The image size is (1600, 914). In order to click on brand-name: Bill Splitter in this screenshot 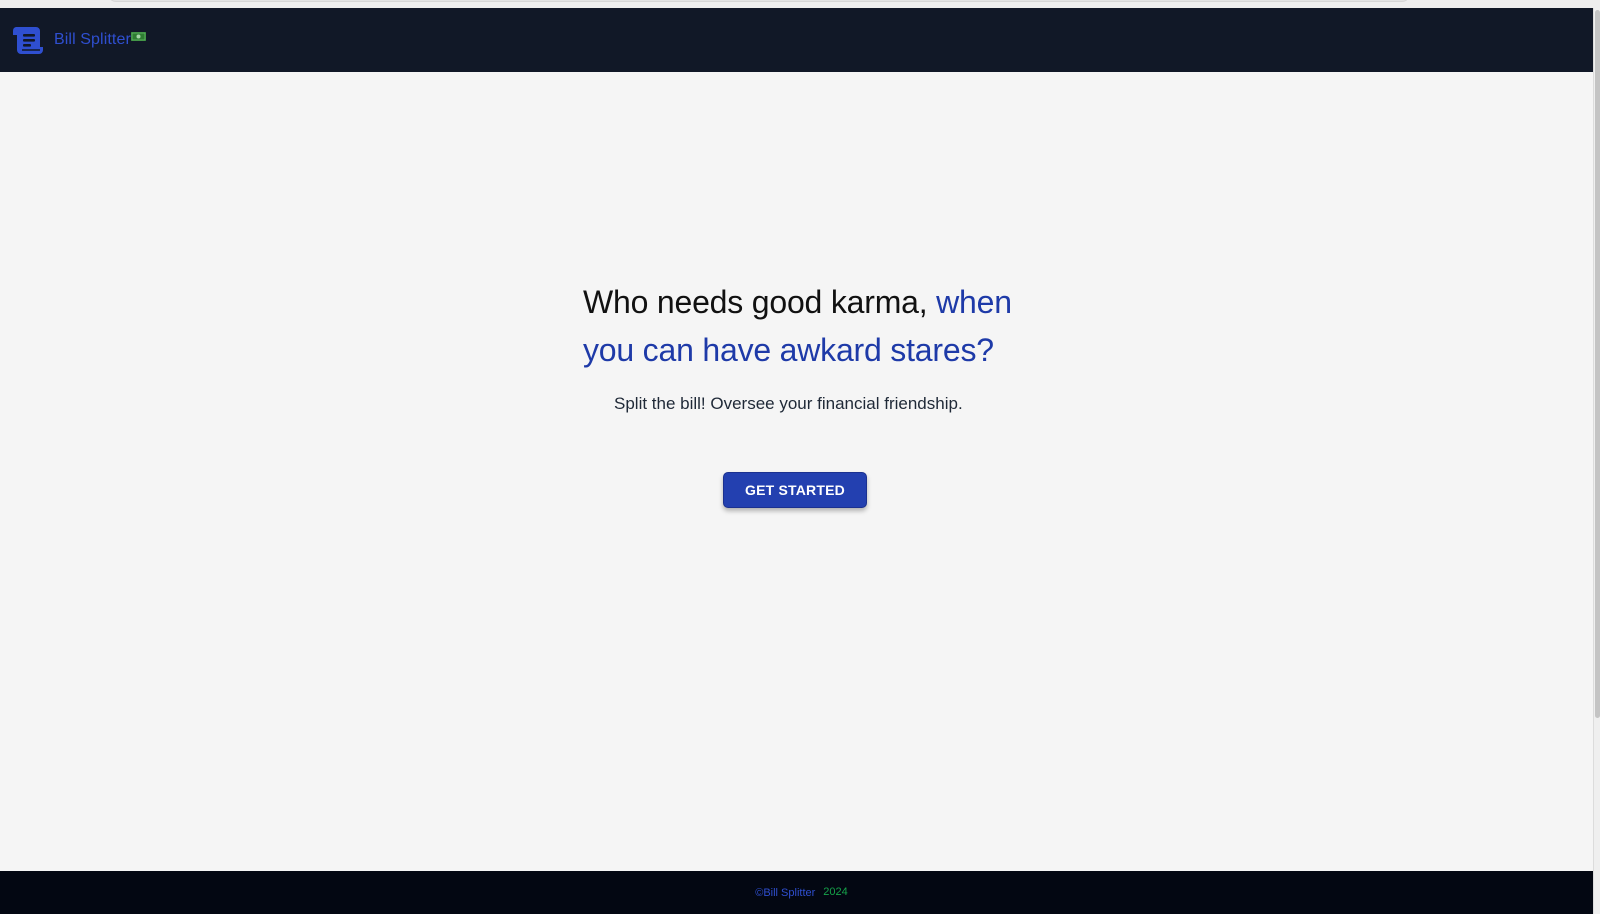, I will do `click(92, 39)`.